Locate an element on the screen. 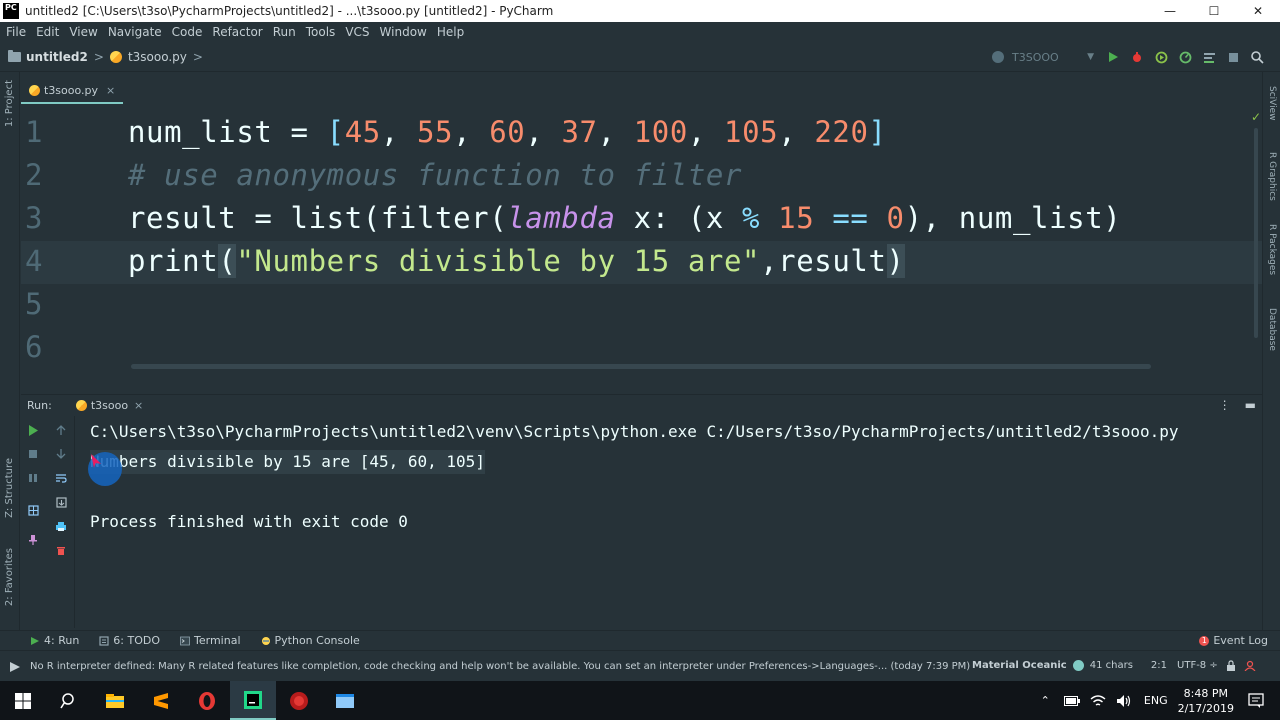 This screenshot has width=1280, height=720. input-language: ENG is located at coordinates (1156, 700).